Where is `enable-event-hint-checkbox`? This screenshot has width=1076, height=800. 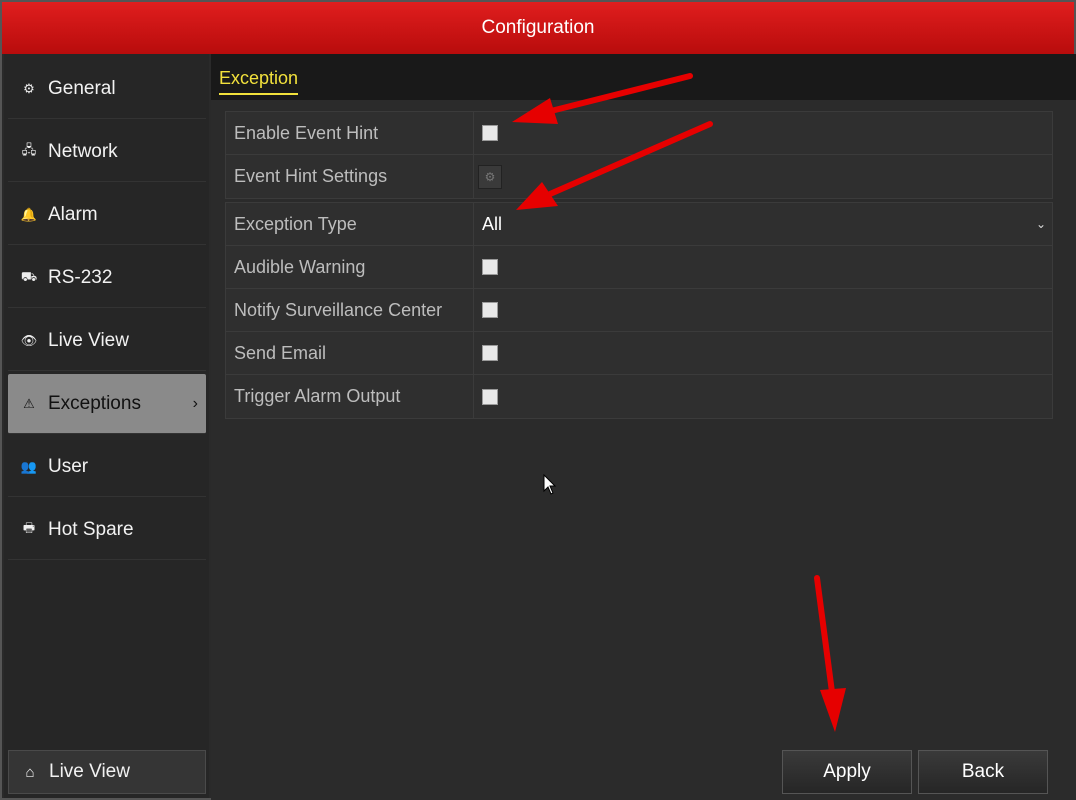
enable-event-hint-checkbox is located at coordinates (490, 133).